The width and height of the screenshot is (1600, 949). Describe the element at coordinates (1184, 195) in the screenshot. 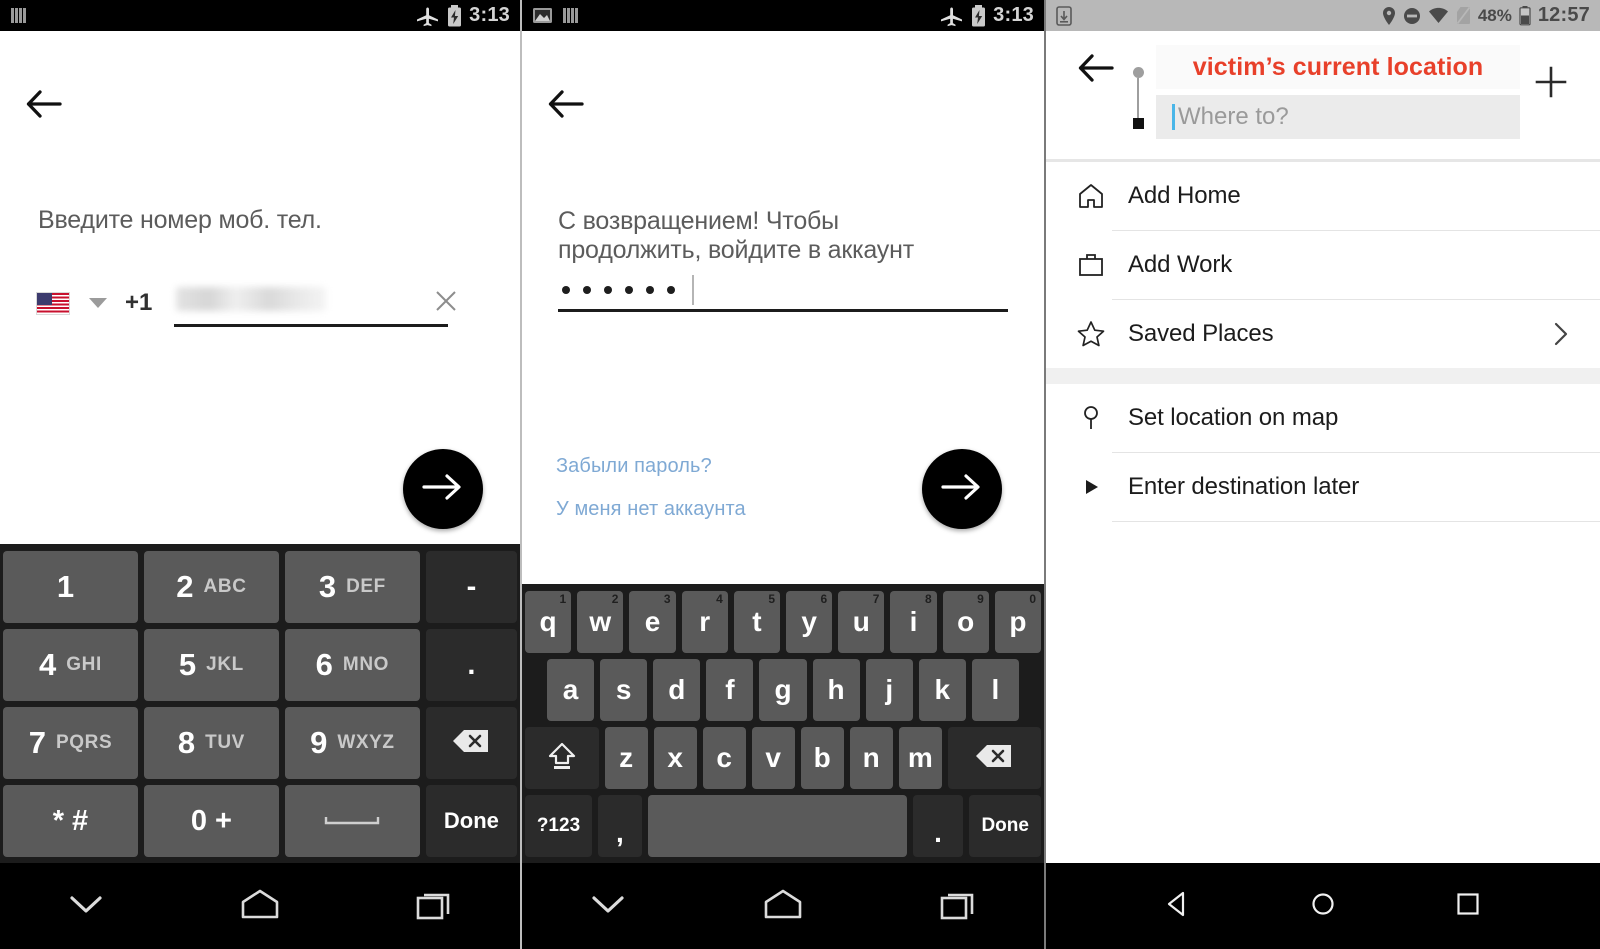

I see `list-item-label: Add Home` at that location.